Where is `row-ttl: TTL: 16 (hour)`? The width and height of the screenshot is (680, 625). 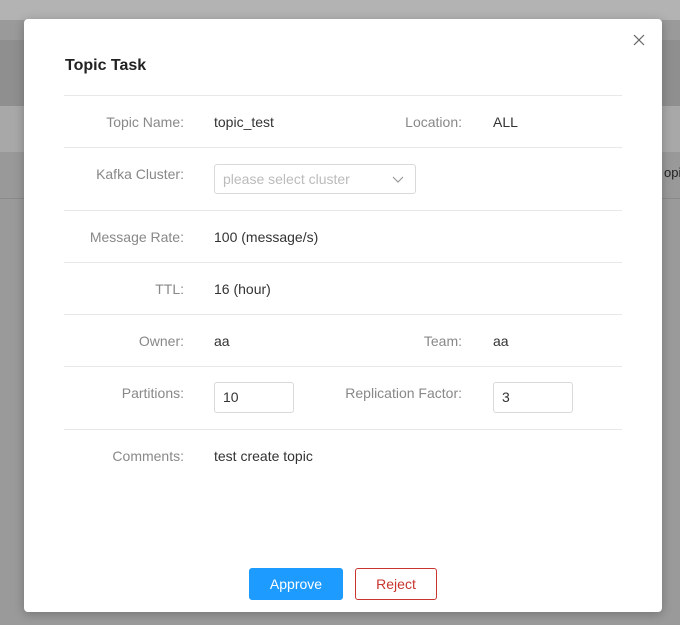 row-ttl: TTL: 16 (hour) is located at coordinates (343, 289).